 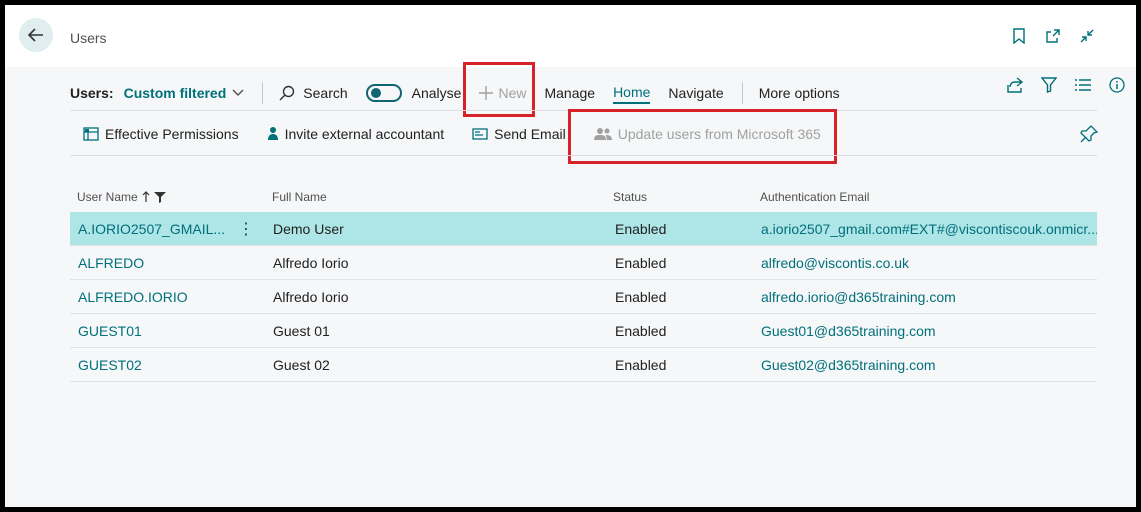 What do you see at coordinates (848, 331) in the screenshot?
I see `auth-email-cell: Guest01@d365training.com` at bounding box center [848, 331].